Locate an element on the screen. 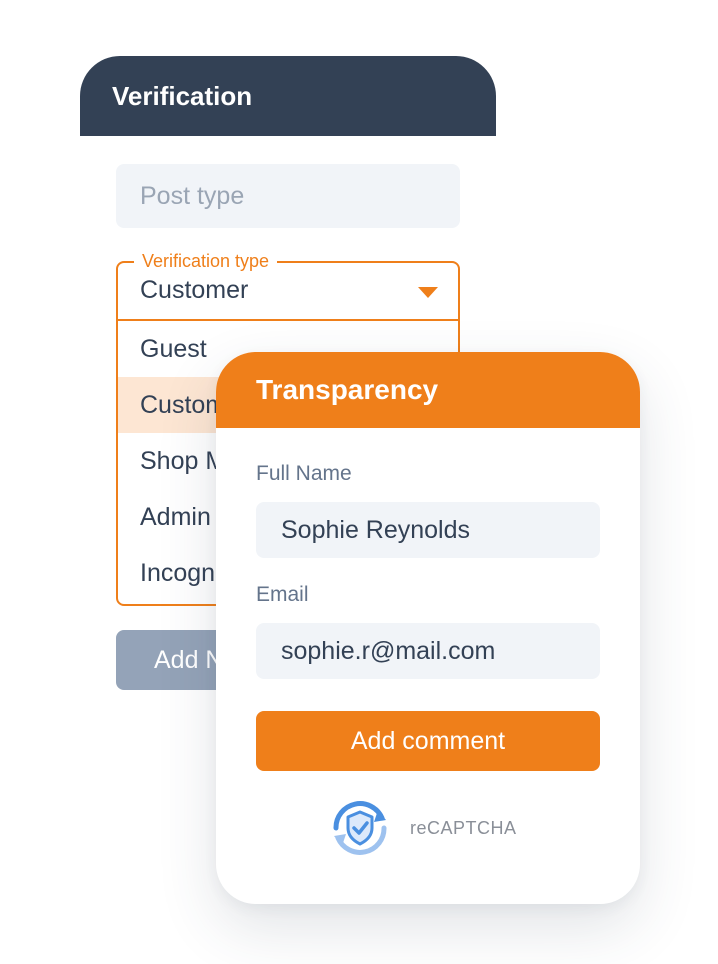 The width and height of the screenshot is (718, 964). add-comment-button: Add comment is located at coordinates (428, 741).